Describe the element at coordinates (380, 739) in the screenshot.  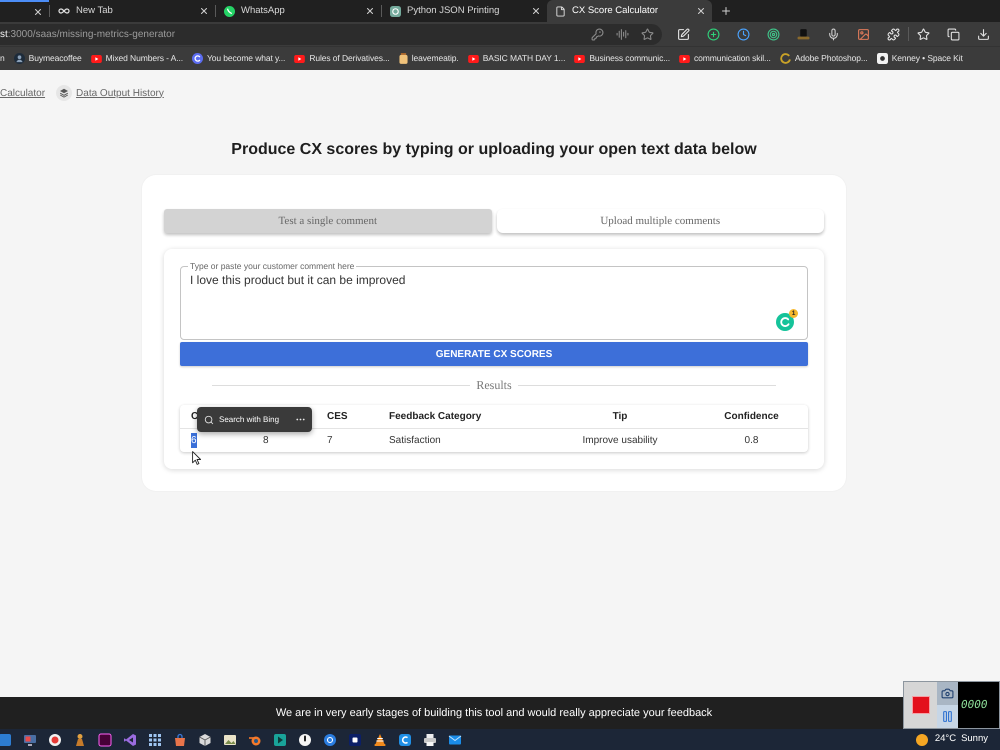
I see `cone-icon` at that location.